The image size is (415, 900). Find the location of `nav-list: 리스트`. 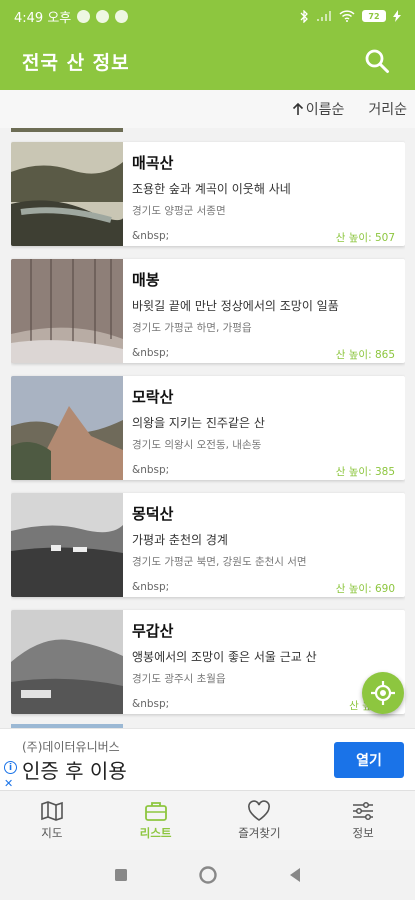

nav-list: 리스트 is located at coordinates (156, 820).